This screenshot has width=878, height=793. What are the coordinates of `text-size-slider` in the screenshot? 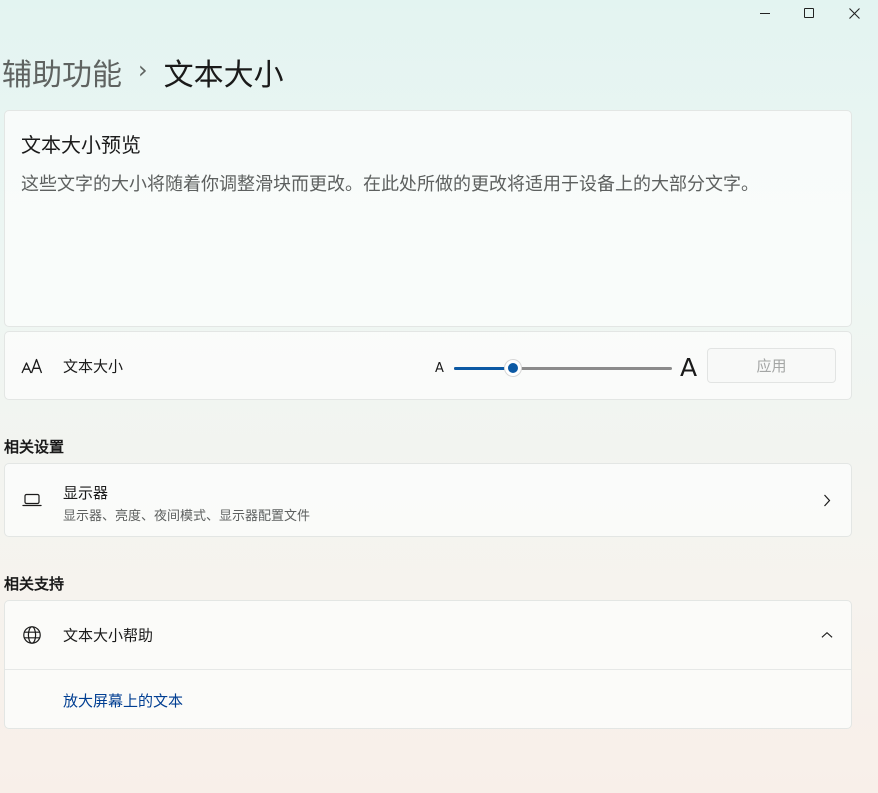 It's located at (563, 368).